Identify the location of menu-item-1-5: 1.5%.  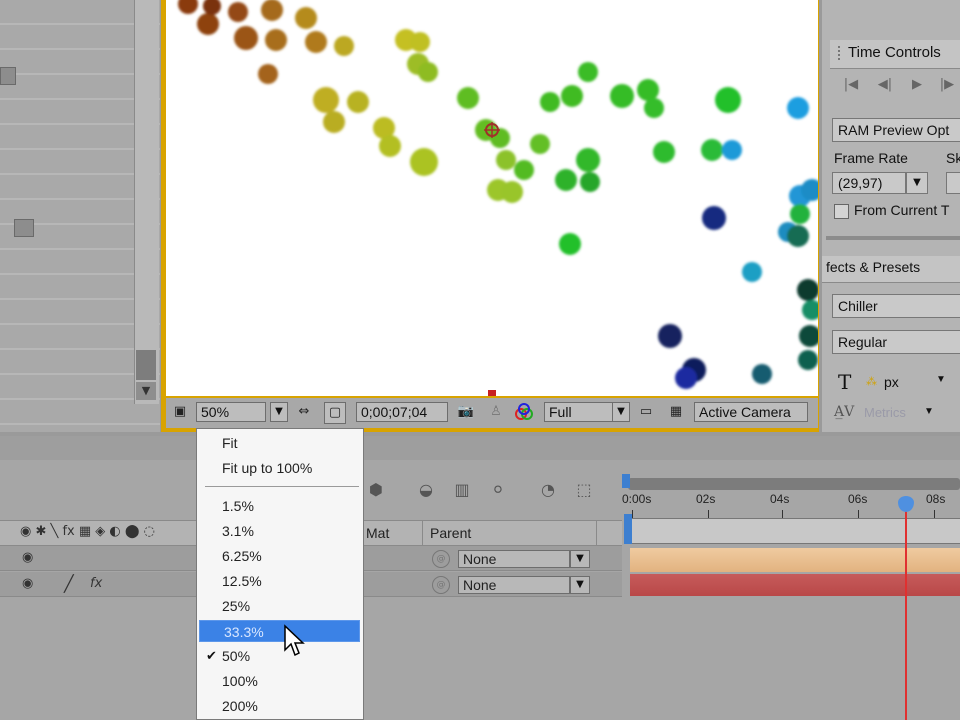
(279, 506).